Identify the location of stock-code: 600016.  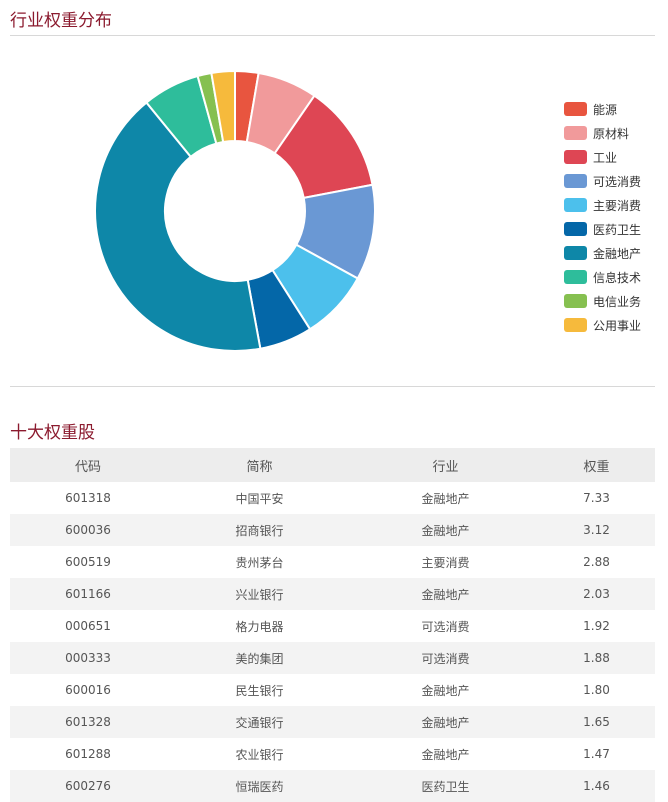
(88, 690).